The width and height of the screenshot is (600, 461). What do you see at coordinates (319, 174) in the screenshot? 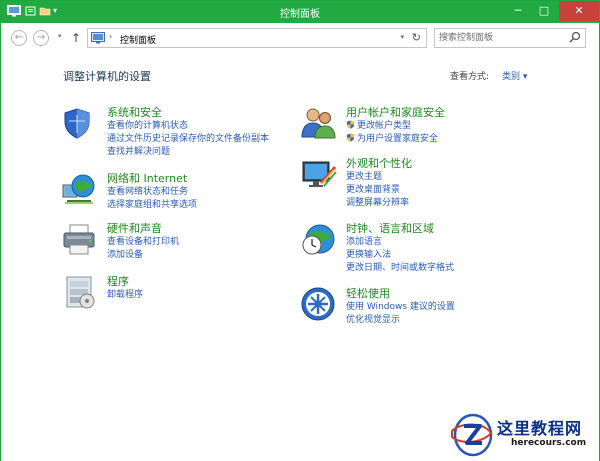
I see `appearance-icon` at bounding box center [319, 174].